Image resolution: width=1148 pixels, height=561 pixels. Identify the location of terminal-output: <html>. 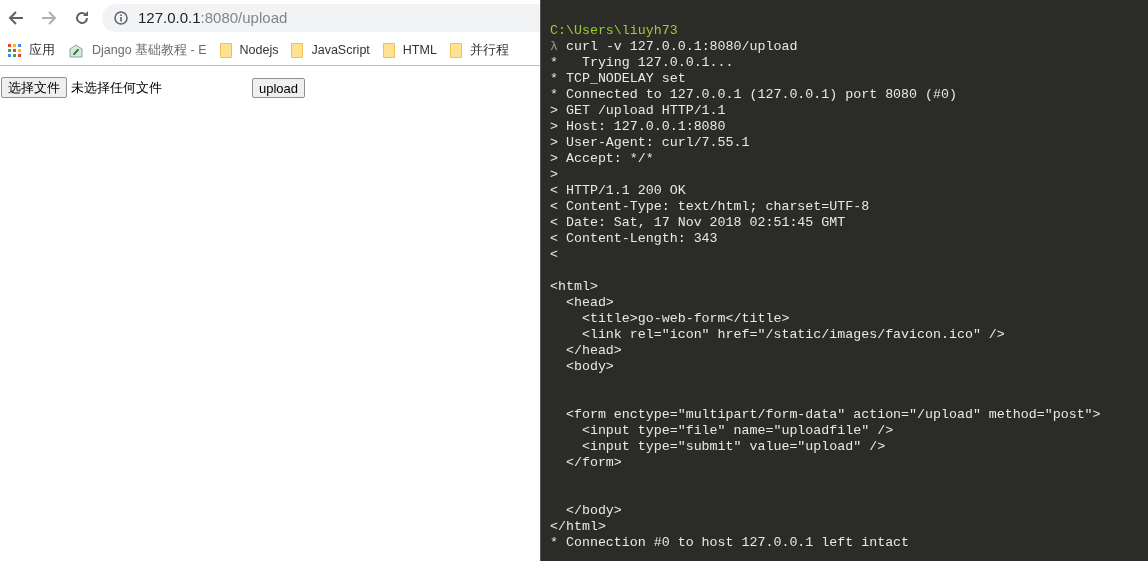
(574, 287).